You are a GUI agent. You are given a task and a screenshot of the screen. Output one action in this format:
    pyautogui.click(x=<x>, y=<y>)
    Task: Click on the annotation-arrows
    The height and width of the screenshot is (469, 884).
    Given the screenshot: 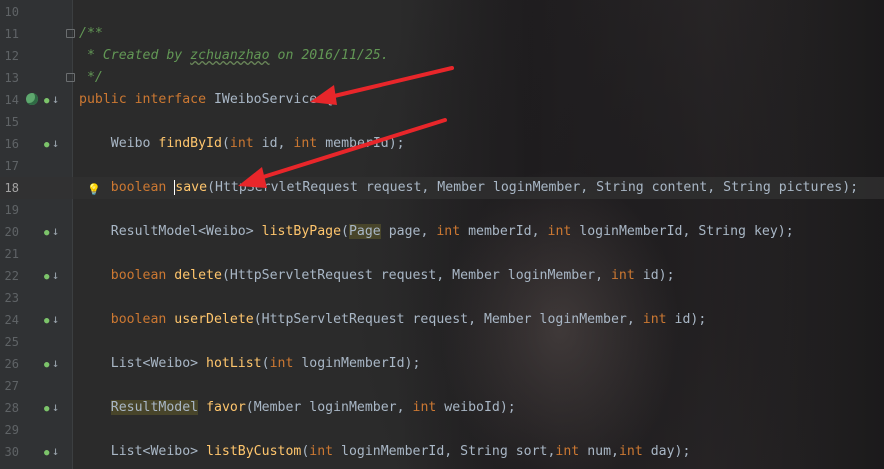 What is the action you would take?
    pyautogui.click(x=346, y=127)
    